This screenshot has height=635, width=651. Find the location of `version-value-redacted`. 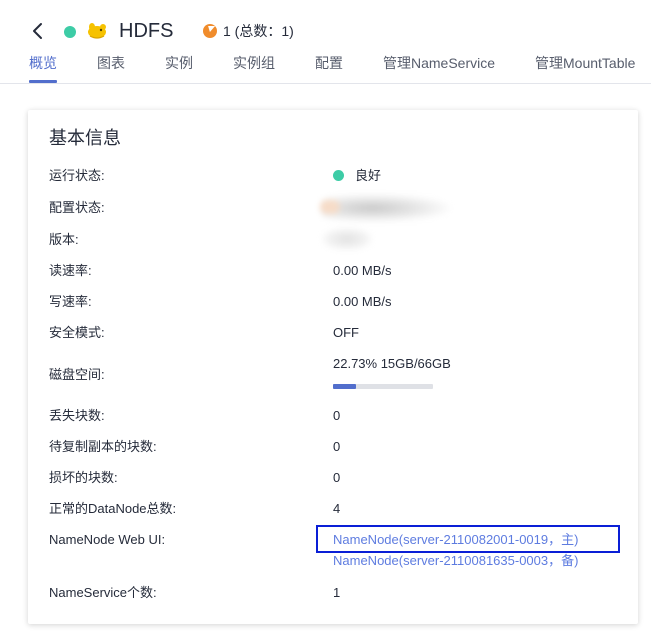

version-value-redacted is located at coordinates (347, 239).